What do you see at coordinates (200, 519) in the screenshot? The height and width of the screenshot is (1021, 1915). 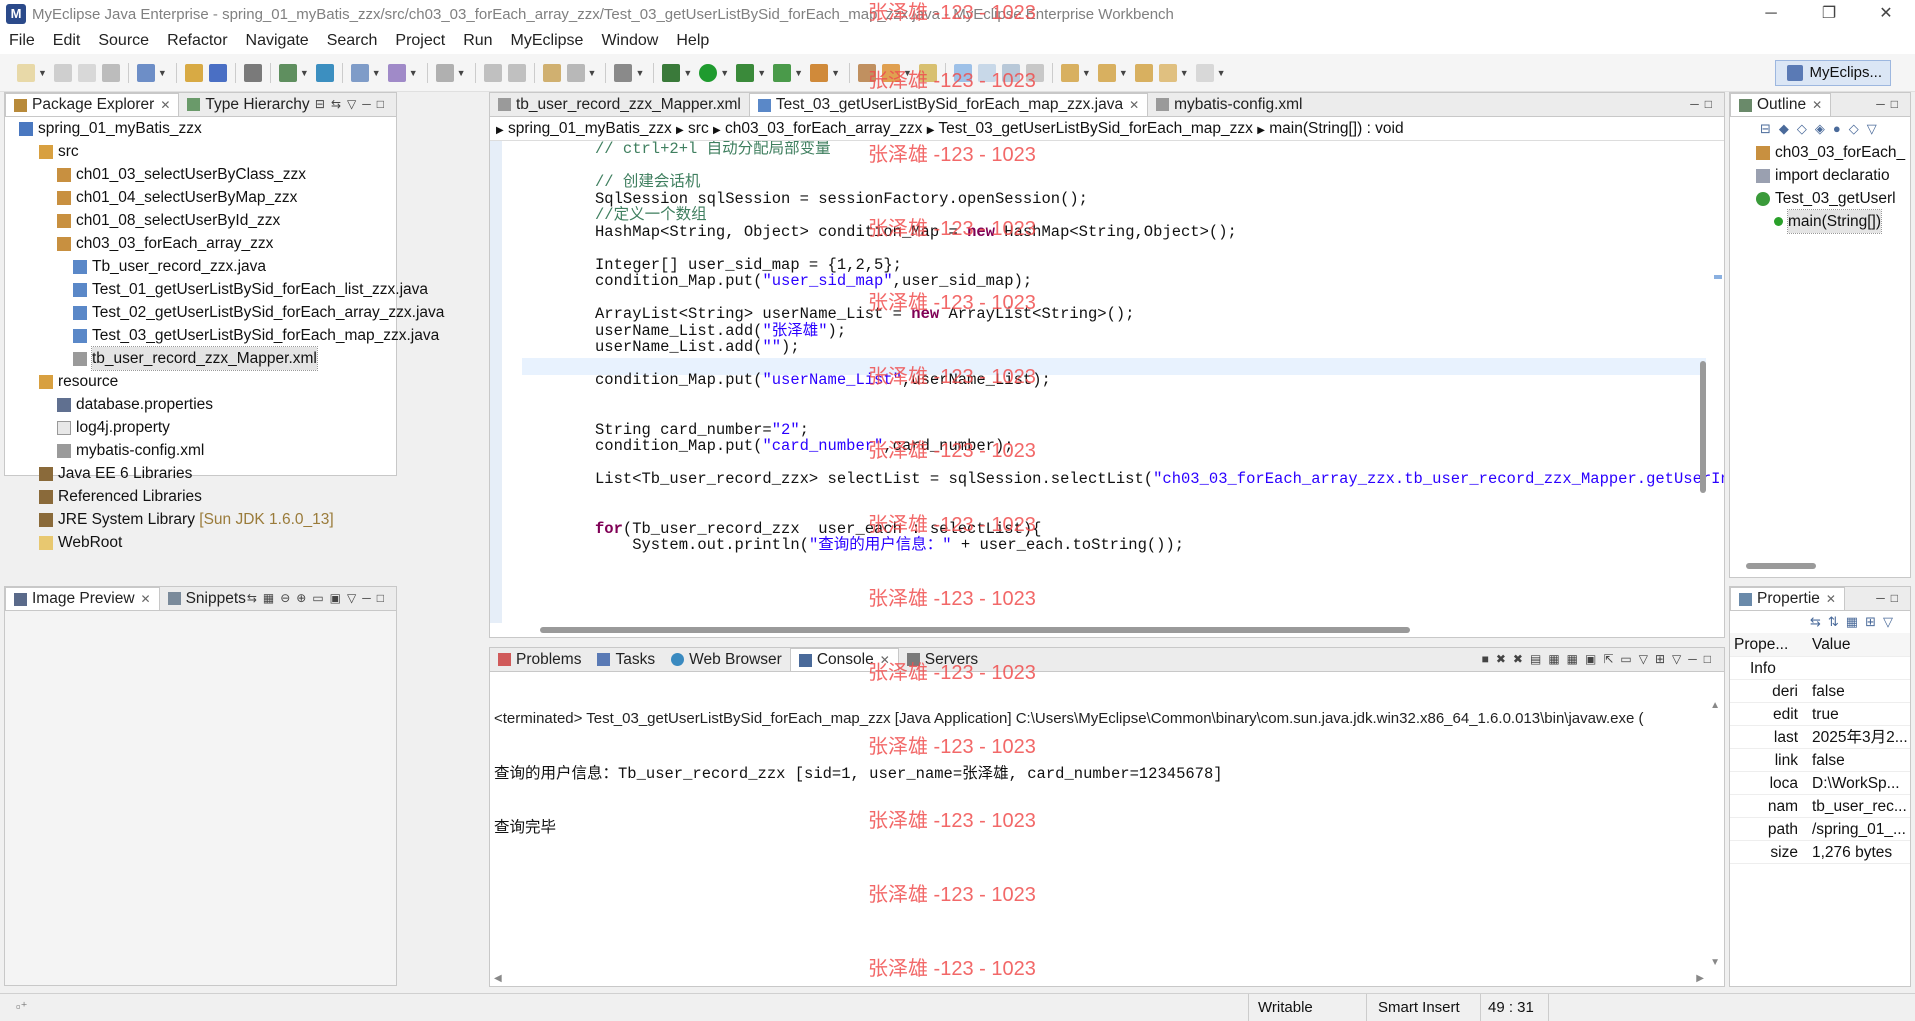 I see `tree-item-library: JRE System Library [Sun JDK 1.6.0_13]` at bounding box center [200, 519].